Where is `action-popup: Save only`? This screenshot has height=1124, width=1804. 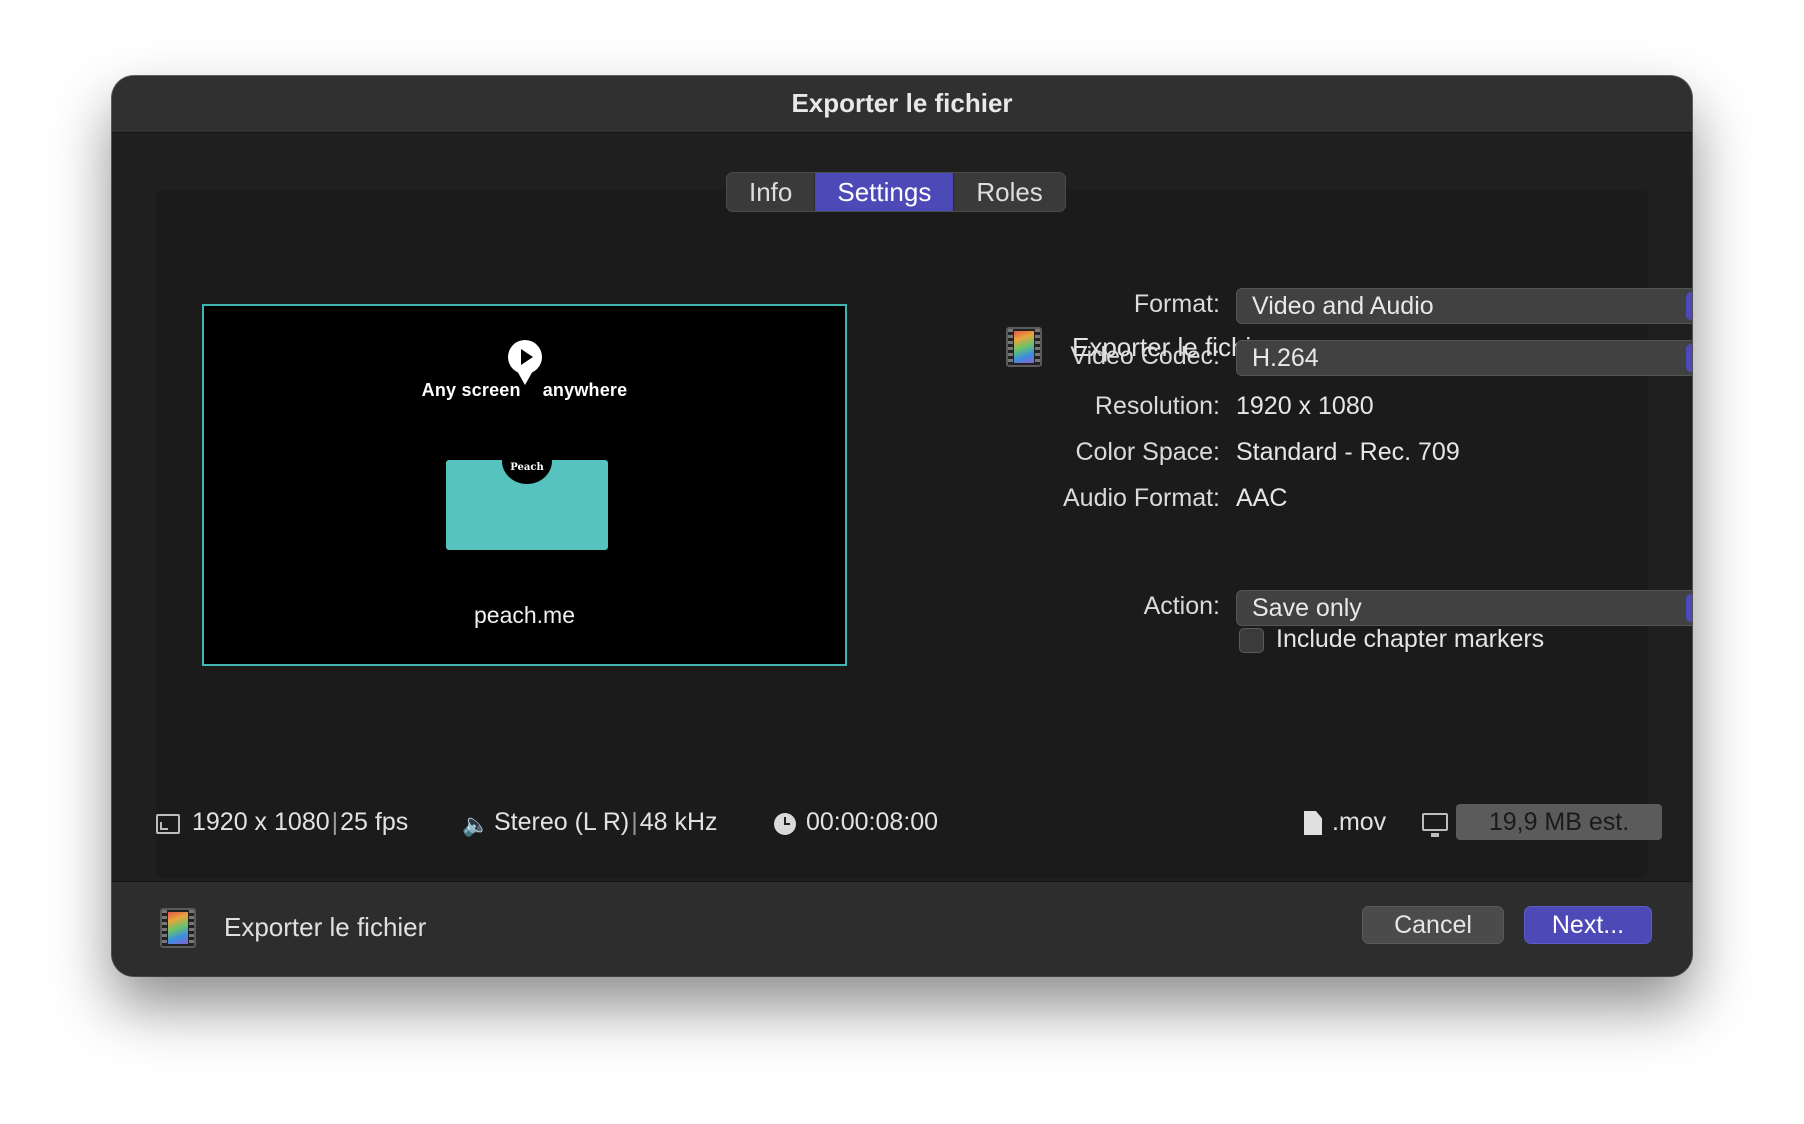
action-popup: Save only is located at coordinates (1464, 608).